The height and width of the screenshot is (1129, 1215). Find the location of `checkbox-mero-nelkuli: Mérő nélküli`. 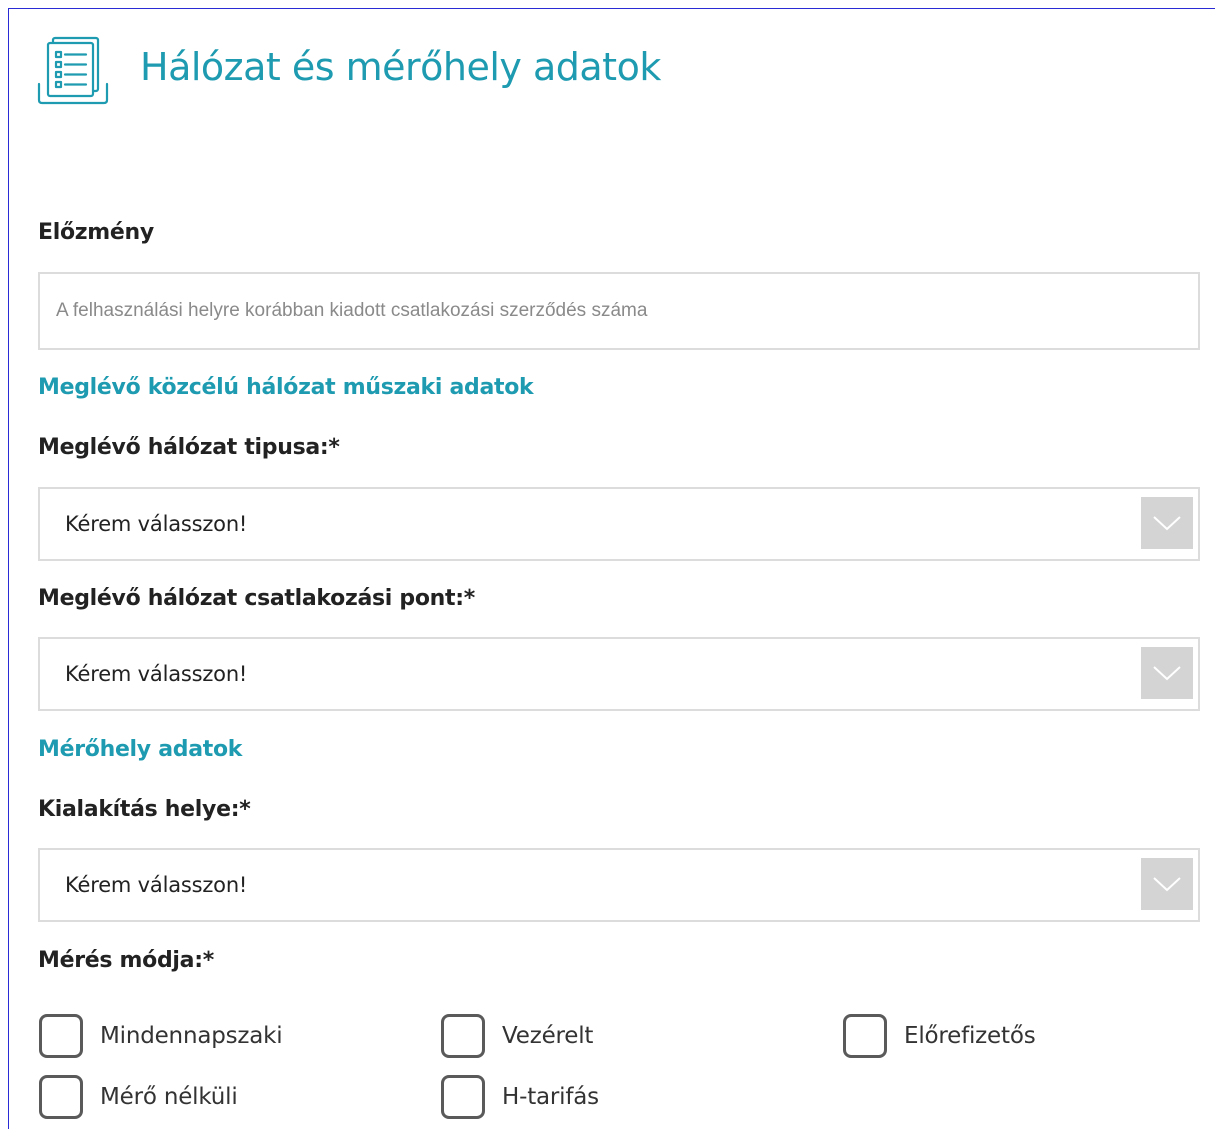

checkbox-mero-nelkuli: Mérő nélküli is located at coordinates (138, 1097).